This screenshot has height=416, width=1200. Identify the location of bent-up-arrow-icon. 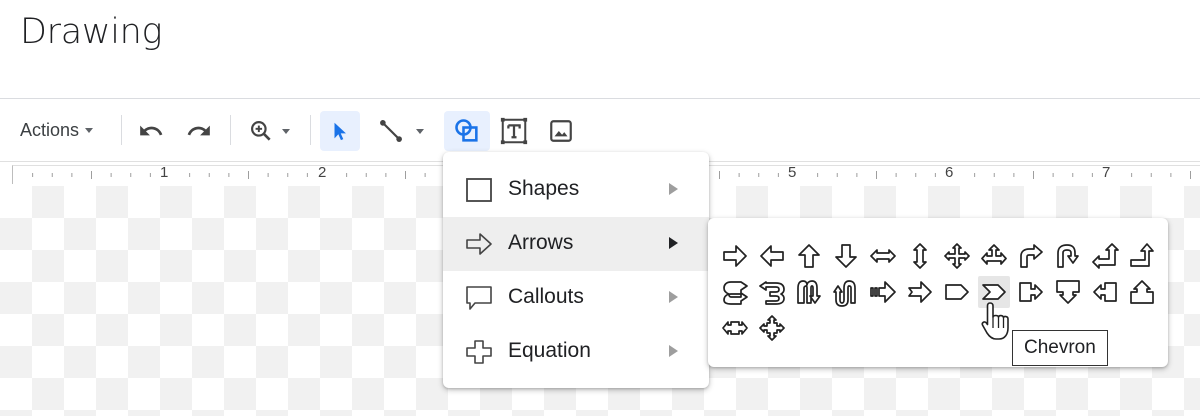
(1142, 255).